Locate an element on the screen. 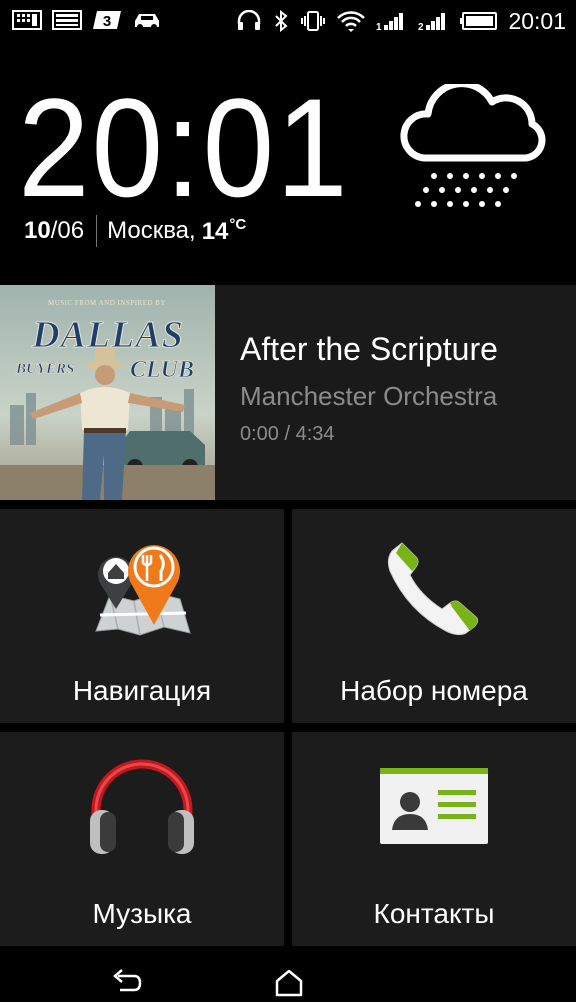 The height and width of the screenshot is (1002, 576). date-location-row: 10/06 Москва, 14°C is located at coordinates (135, 231).